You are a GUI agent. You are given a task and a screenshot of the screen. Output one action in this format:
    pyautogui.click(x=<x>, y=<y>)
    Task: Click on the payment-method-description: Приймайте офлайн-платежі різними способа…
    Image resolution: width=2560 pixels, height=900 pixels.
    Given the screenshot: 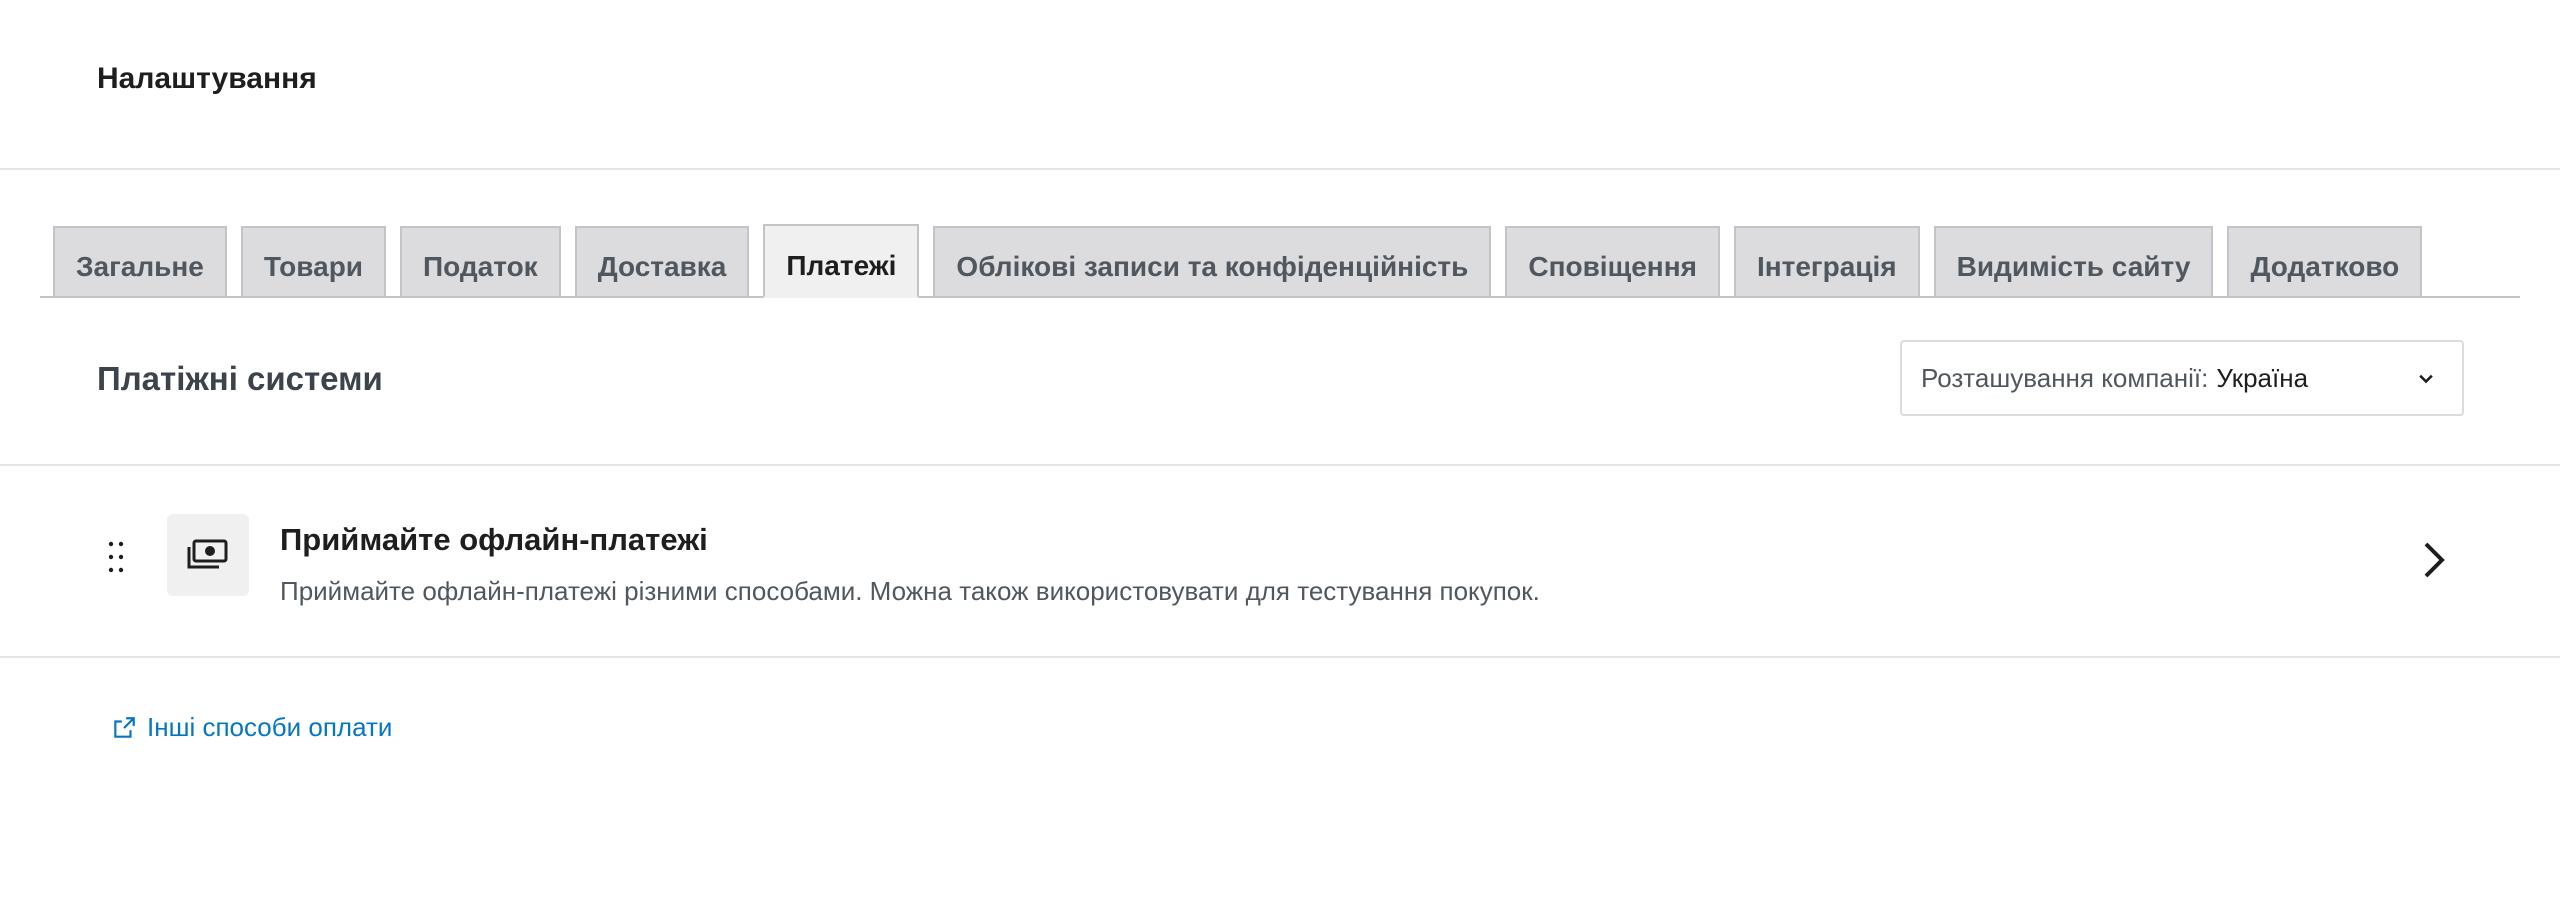 What is the action you would take?
    pyautogui.click(x=910, y=591)
    